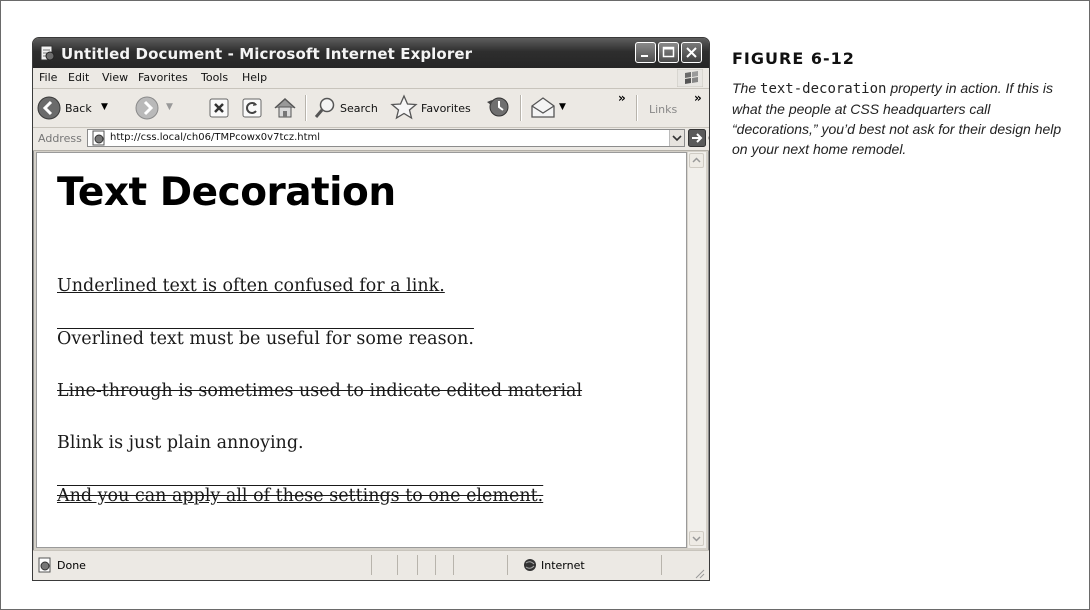 The height and width of the screenshot is (610, 1090). I want to click on address-label: Address, so click(60, 138).